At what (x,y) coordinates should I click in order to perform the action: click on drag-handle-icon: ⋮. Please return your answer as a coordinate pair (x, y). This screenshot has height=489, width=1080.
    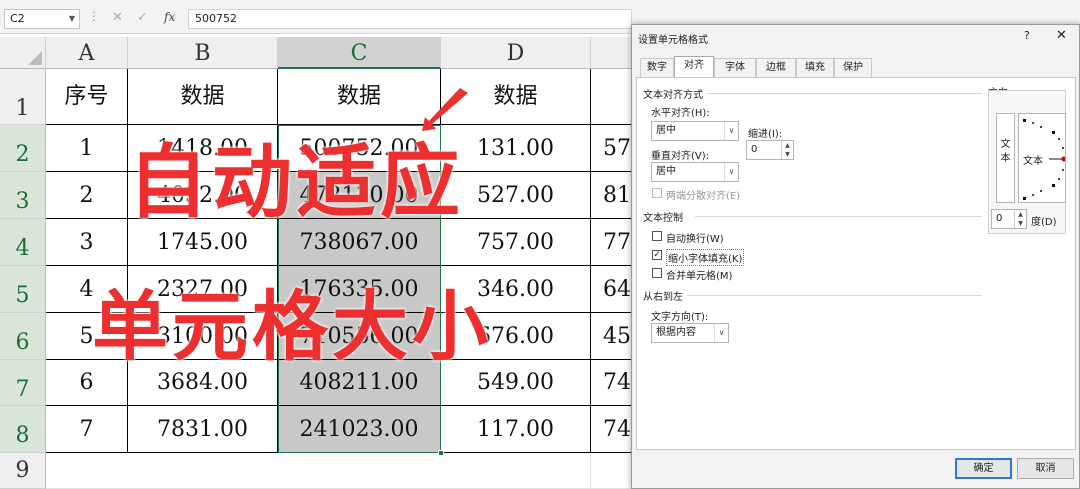
    Looking at the image, I should click on (94, 16).